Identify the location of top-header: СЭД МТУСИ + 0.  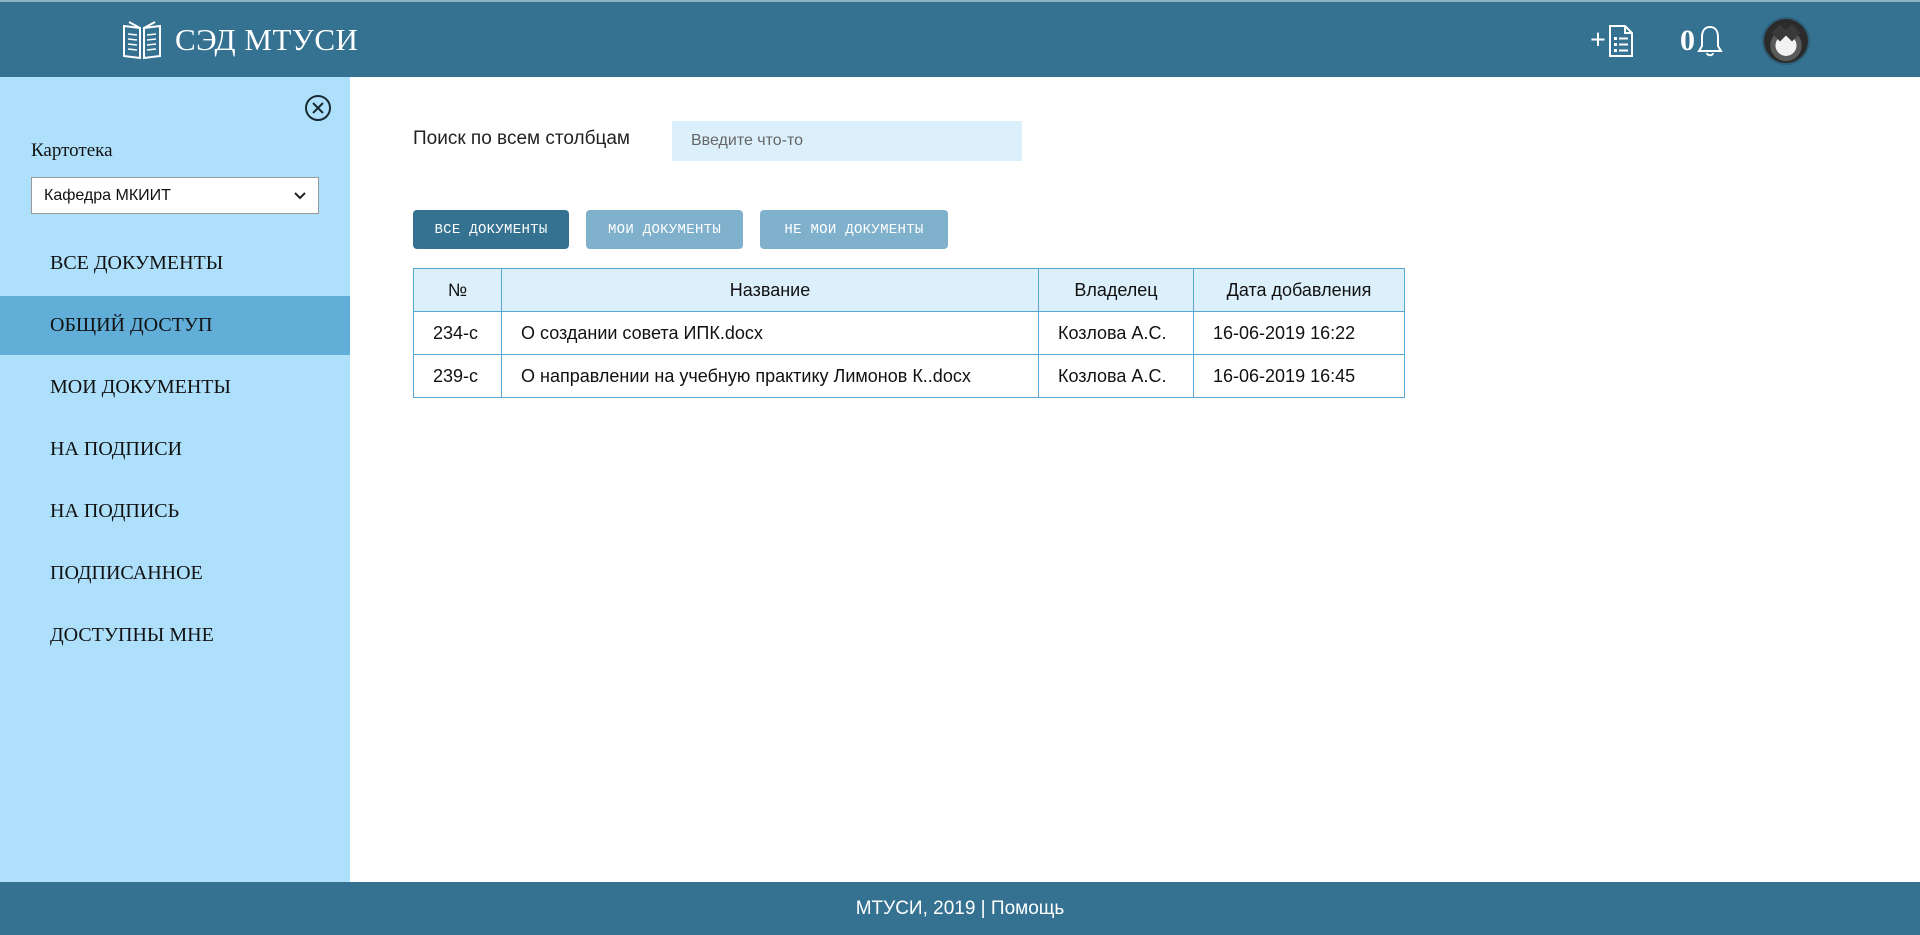
(960, 38).